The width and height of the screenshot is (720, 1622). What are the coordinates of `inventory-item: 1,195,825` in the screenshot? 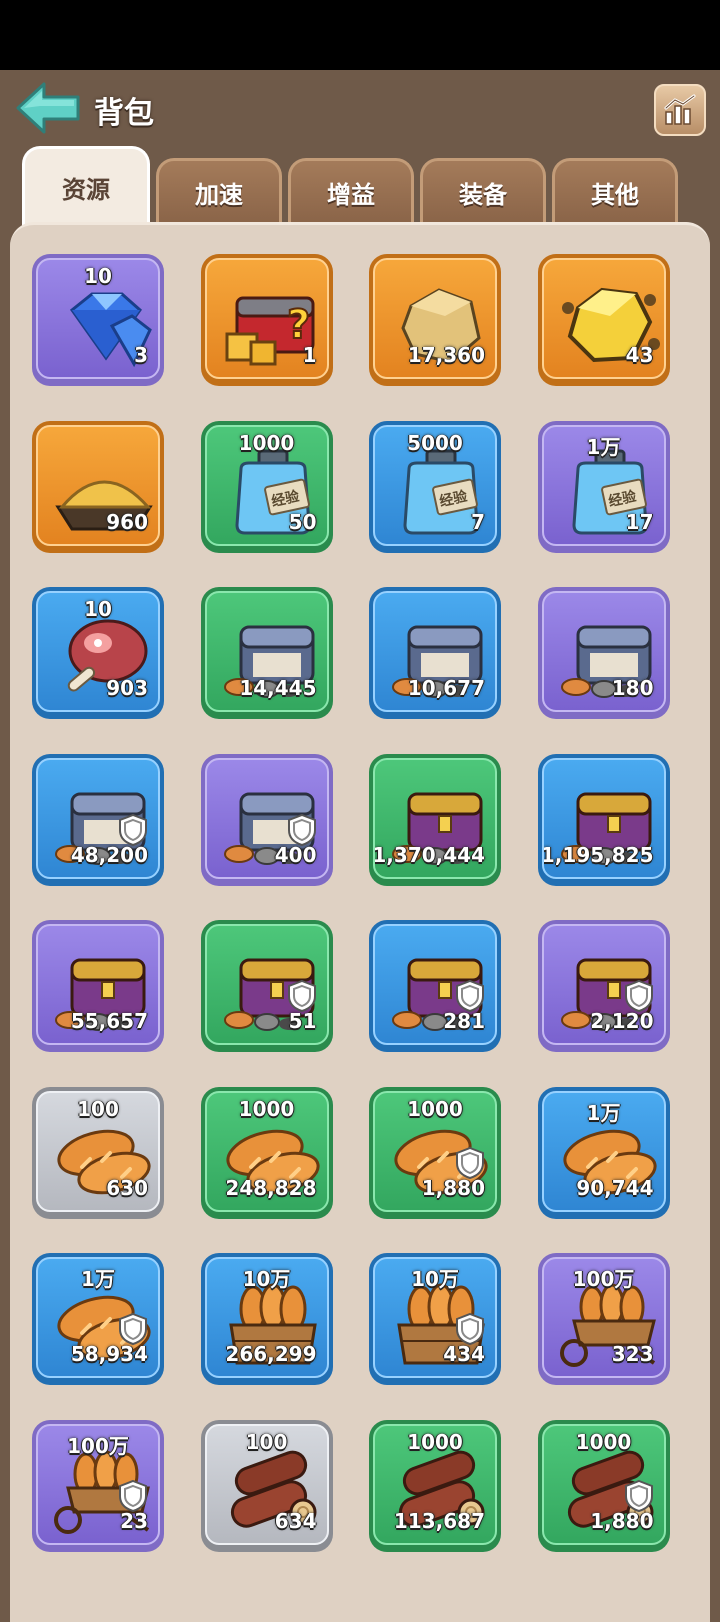 It's located at (603, 819).